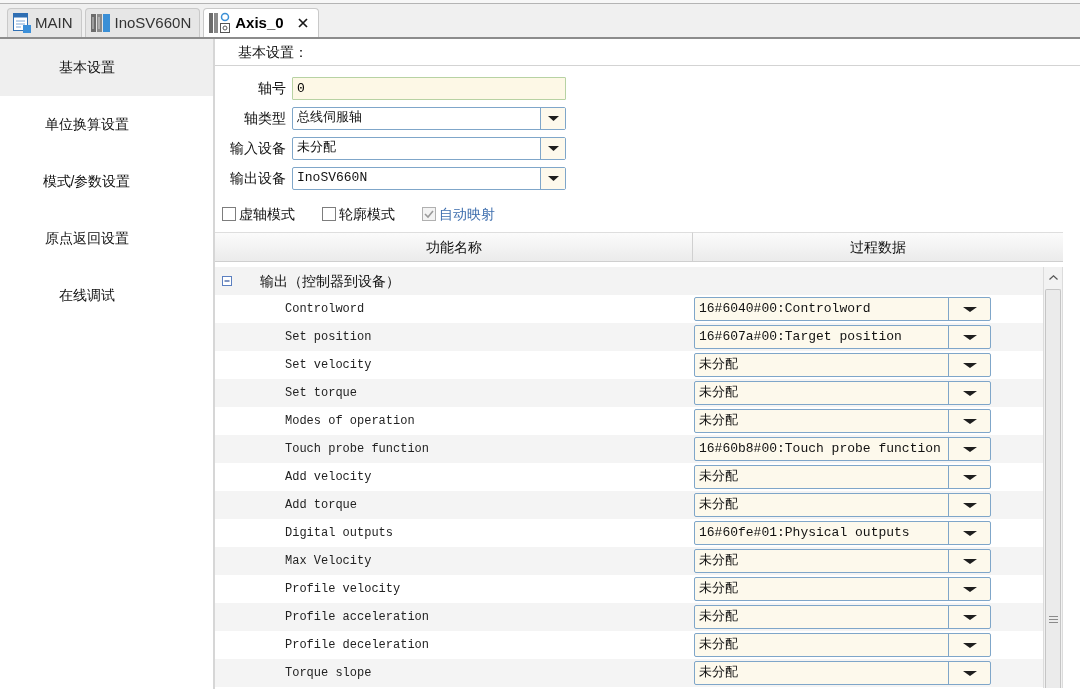 The width and height of the screenshot is (1080, 689). What do you see at coordinates (257, 148) in the screenshot?
I see `field-label: 输入设备` at bounding box center [257, 148].